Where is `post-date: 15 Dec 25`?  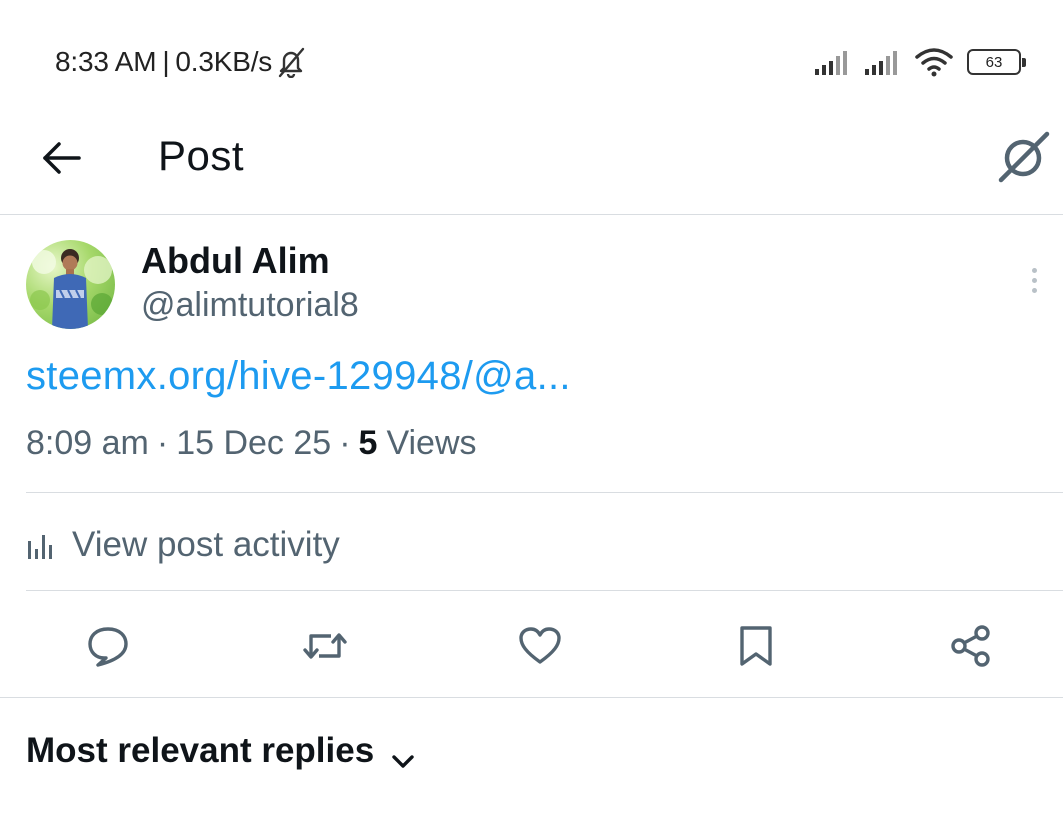
post-date: 15 Dec 25 is located at coordinates (253, 443).